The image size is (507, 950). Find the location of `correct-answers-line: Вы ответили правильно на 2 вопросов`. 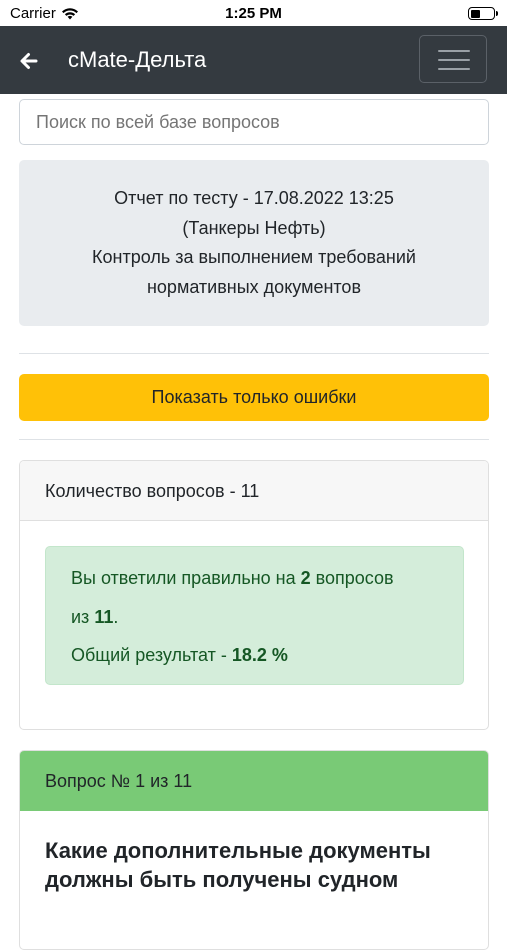

correct-answers-line: Вы ответили правильно на 2 вопросов is located at coordinates (232, 578).